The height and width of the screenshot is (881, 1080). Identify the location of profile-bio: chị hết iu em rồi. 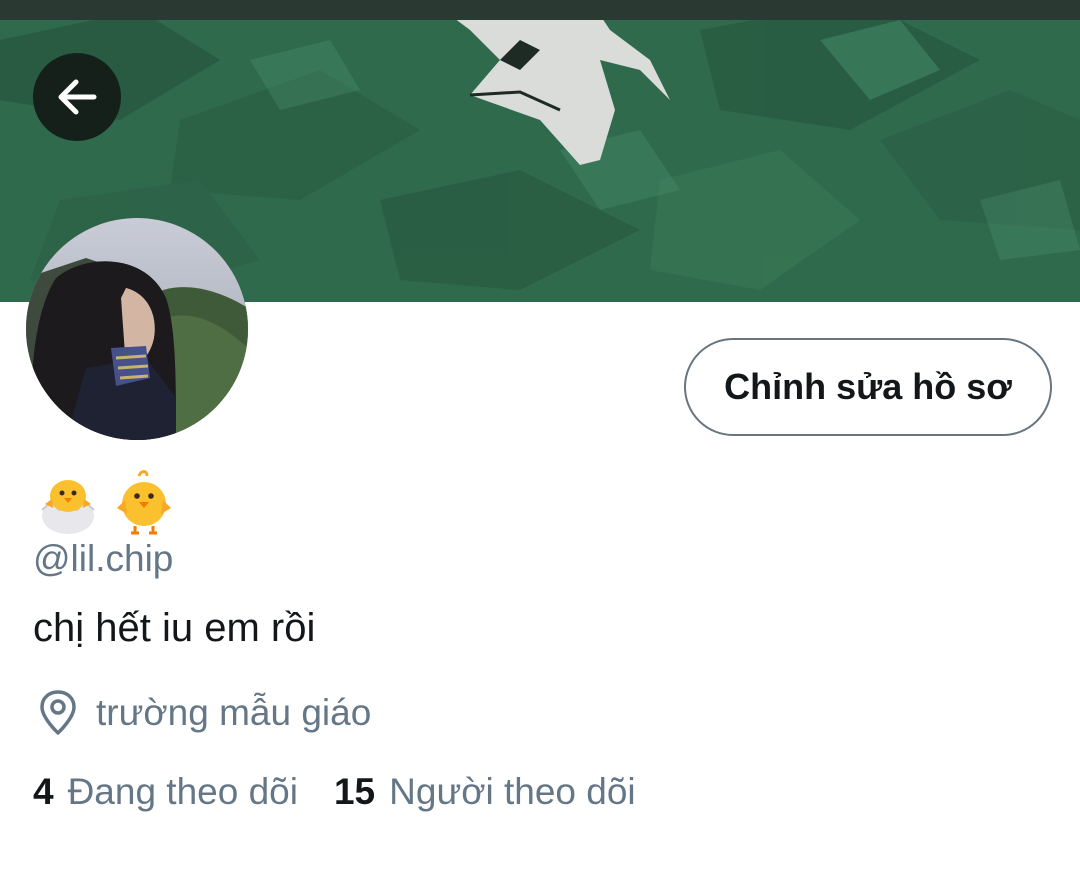
(174, 628).